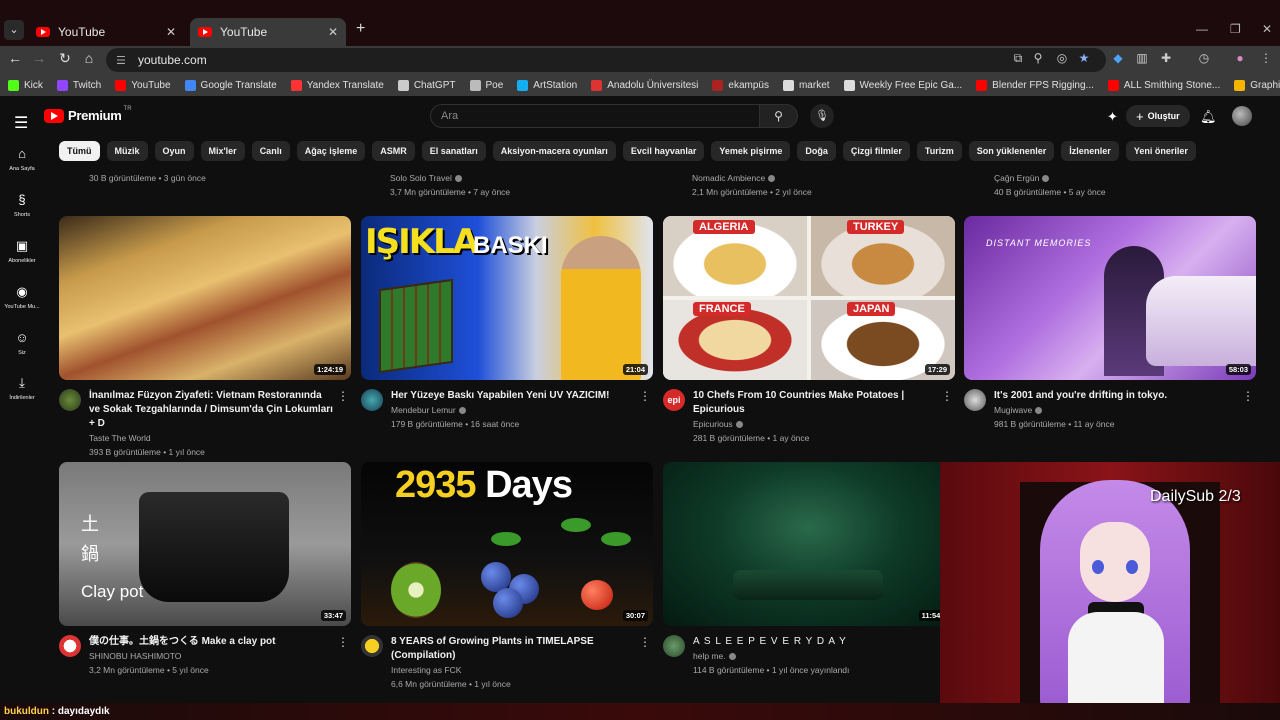 This screenshot has width=1280, height=720. What do you see at coordinates (21, 123) in the screenshot?
I see `hamburger-menu-icon: ☰` at bounding box center [21, 123].